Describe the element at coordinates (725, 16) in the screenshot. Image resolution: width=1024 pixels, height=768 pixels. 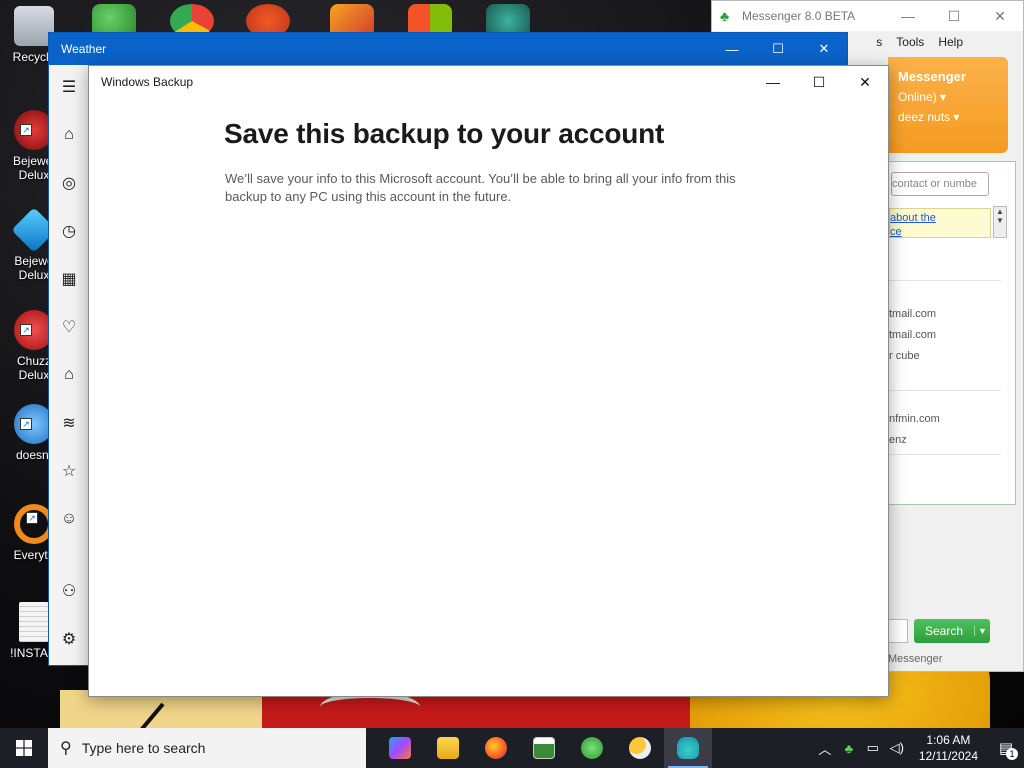
I see `messenger-buddy-icon: ♣` at that location.